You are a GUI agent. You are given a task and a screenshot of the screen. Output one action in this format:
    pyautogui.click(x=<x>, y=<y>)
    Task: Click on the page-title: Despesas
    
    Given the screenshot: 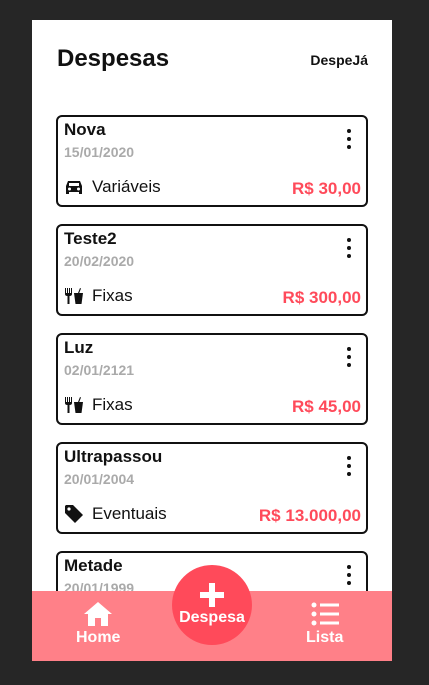 What is the action you would take?
    pyautogui.click(x=113, y=58)
    